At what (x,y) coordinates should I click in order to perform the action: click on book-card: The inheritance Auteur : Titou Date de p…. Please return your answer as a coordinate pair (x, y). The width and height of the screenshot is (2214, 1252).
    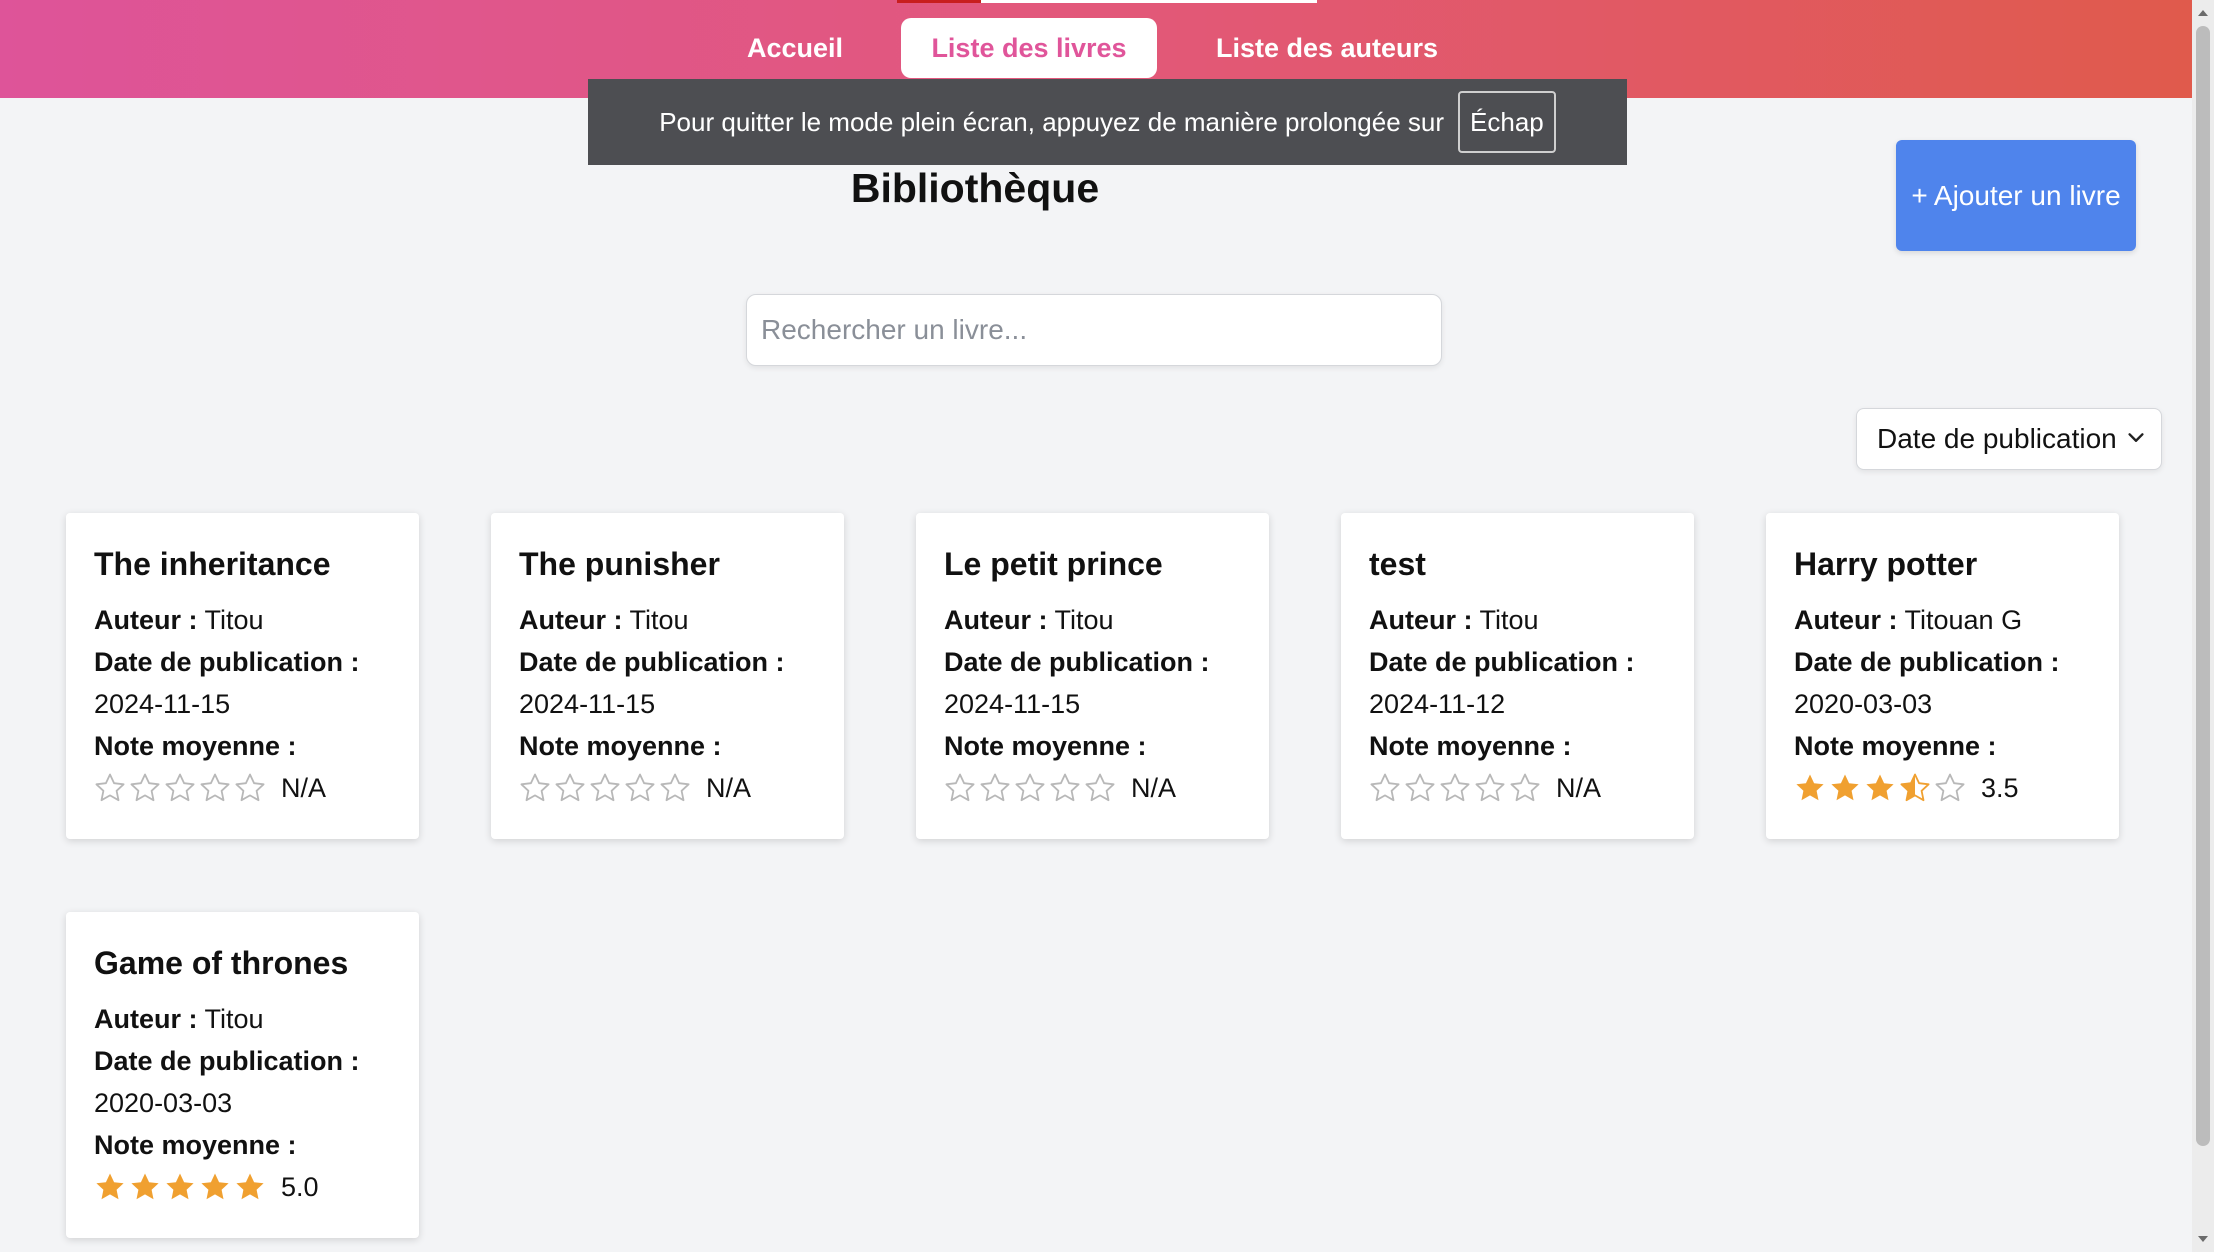
    Looking at the image, I should click on (242, 676).